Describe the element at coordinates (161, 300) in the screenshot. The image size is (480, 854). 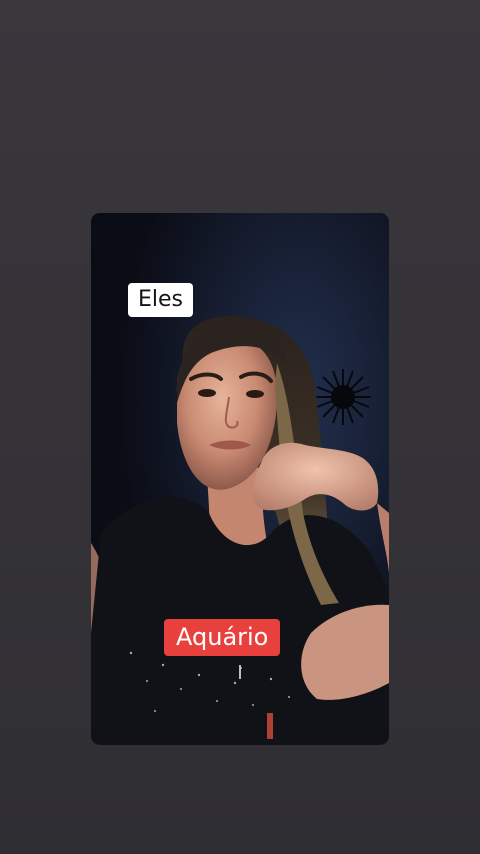
I see `caption-top-label: Eles` at that location.